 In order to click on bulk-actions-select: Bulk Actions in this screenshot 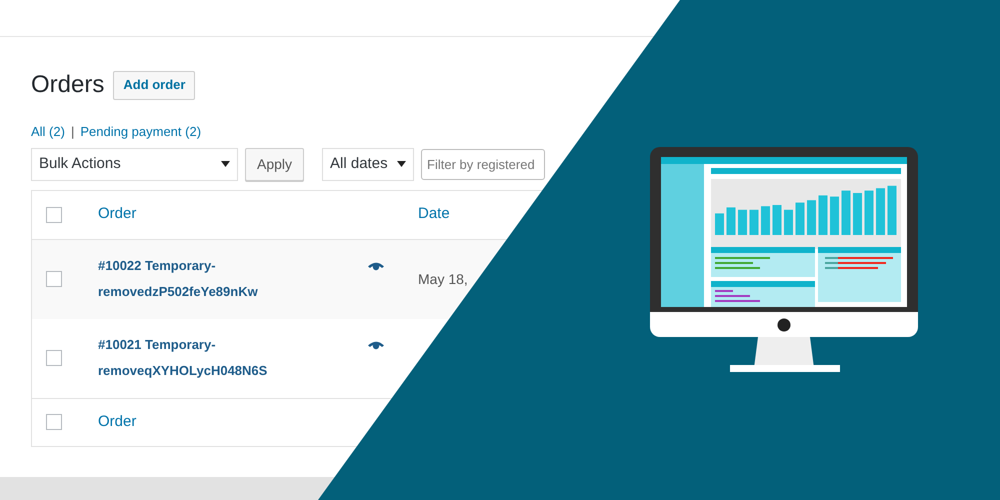, I will do `click(134, 164)`.